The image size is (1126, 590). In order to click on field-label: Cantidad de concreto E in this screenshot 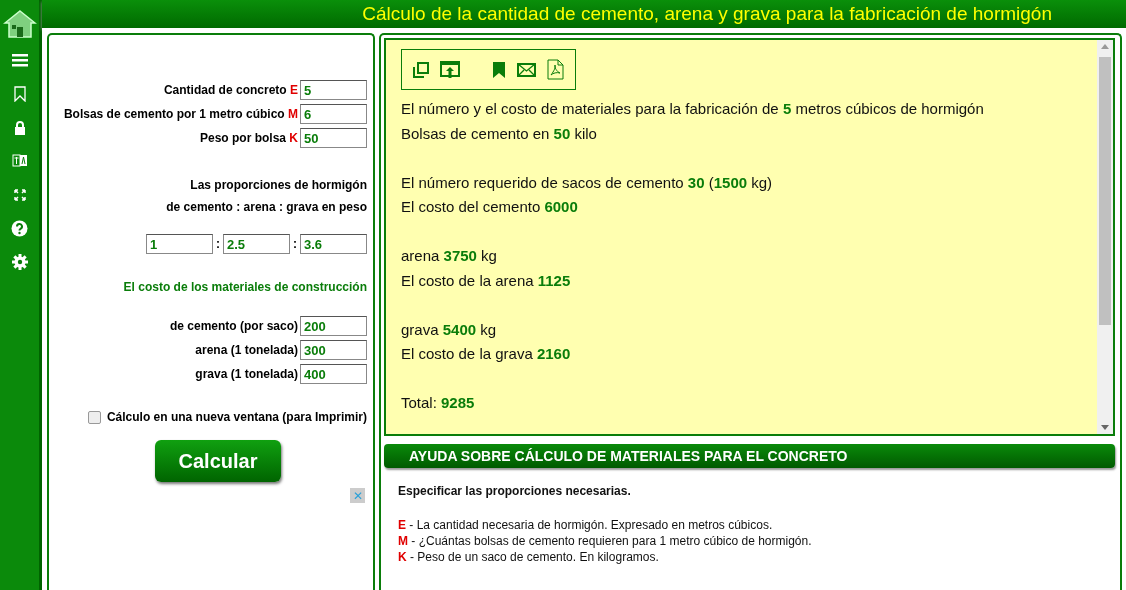, I will do `click(230, 90)`.